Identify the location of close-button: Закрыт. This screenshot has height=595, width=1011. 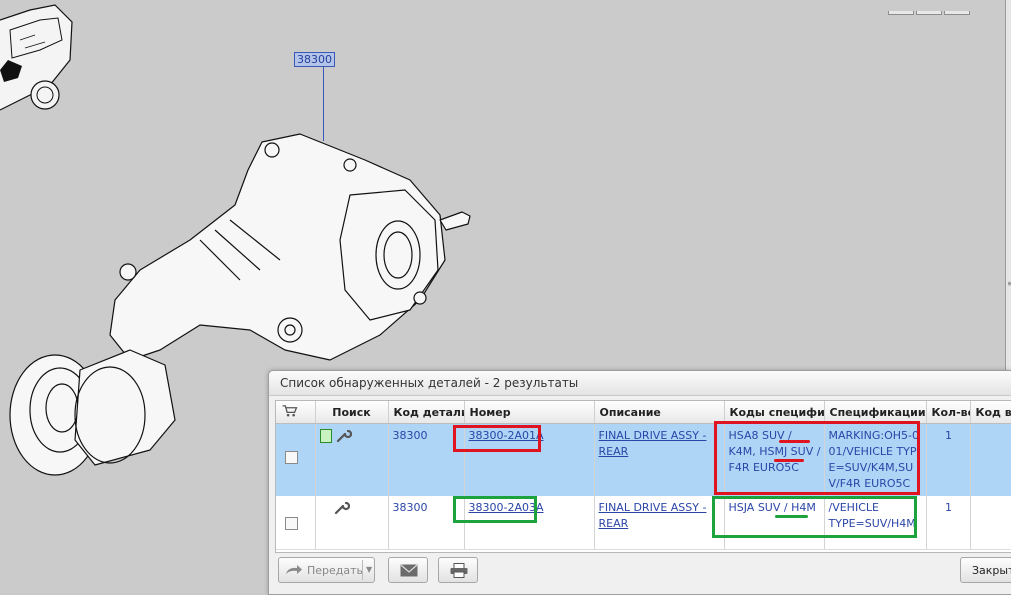
(985, 570).